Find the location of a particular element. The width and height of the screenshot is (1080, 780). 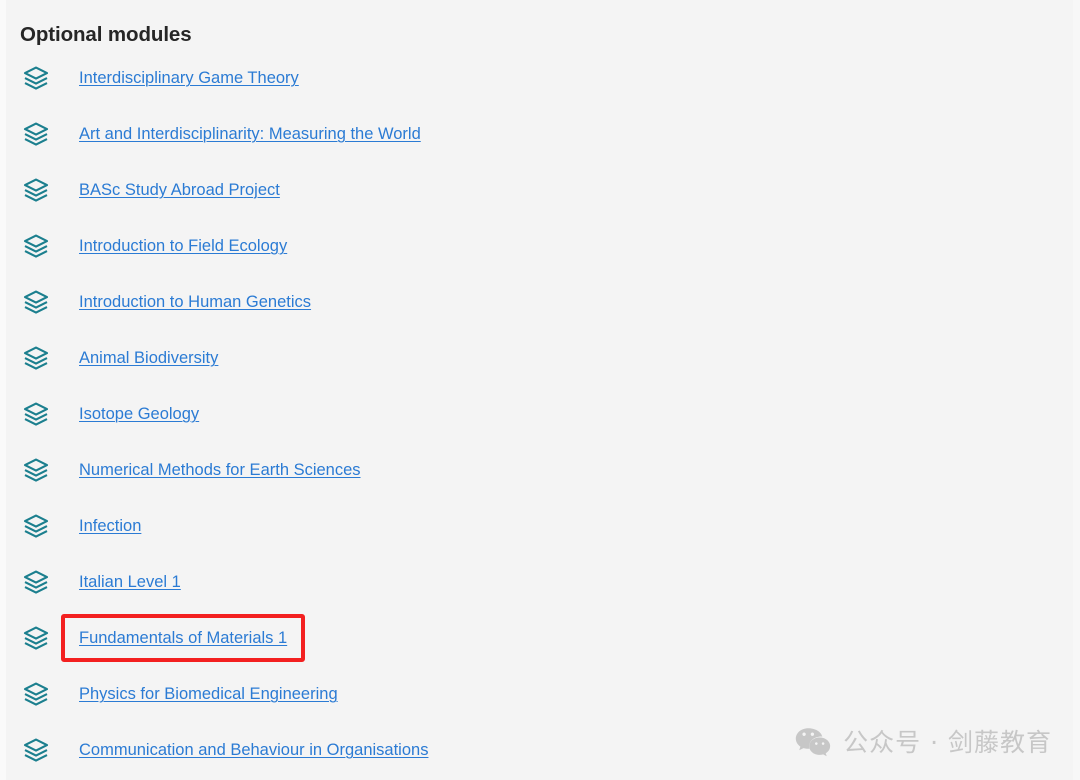

module-list-item: Fundamentals of Materials 1 is located at coordinates (540, 638).